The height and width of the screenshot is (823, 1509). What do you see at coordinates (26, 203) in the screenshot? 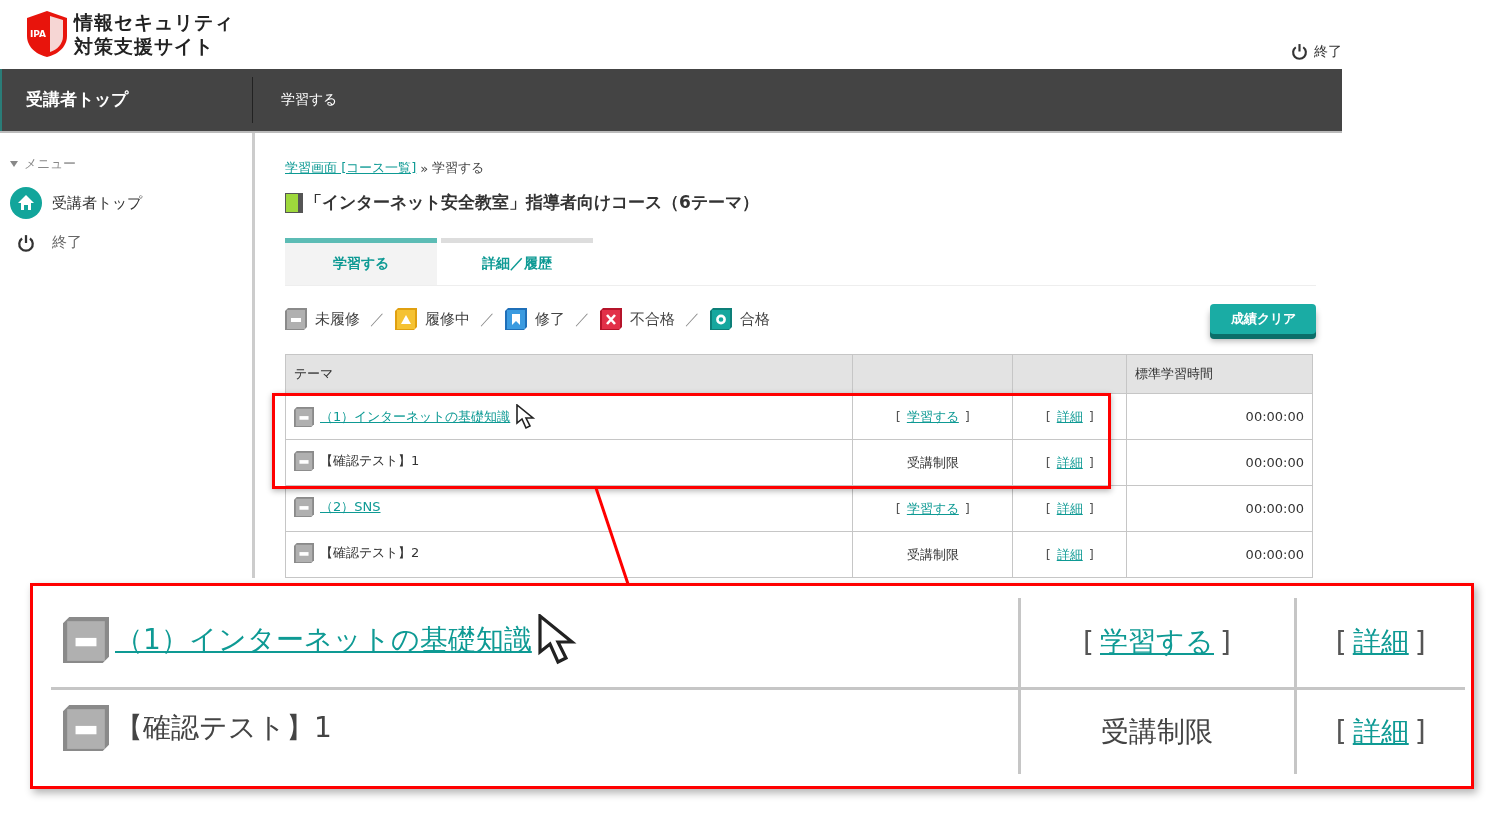
I see `home-icon` at bounding box center [26, 203].